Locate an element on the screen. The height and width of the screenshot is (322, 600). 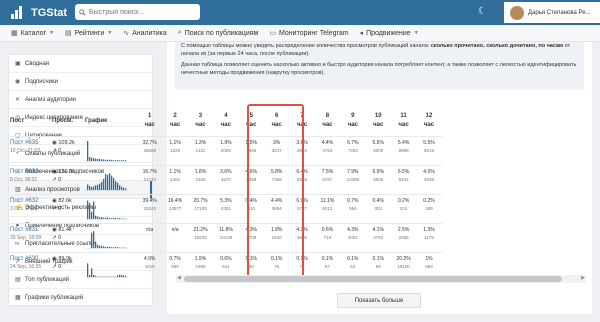
logo: TGStat is located at coordinates (39, 12).